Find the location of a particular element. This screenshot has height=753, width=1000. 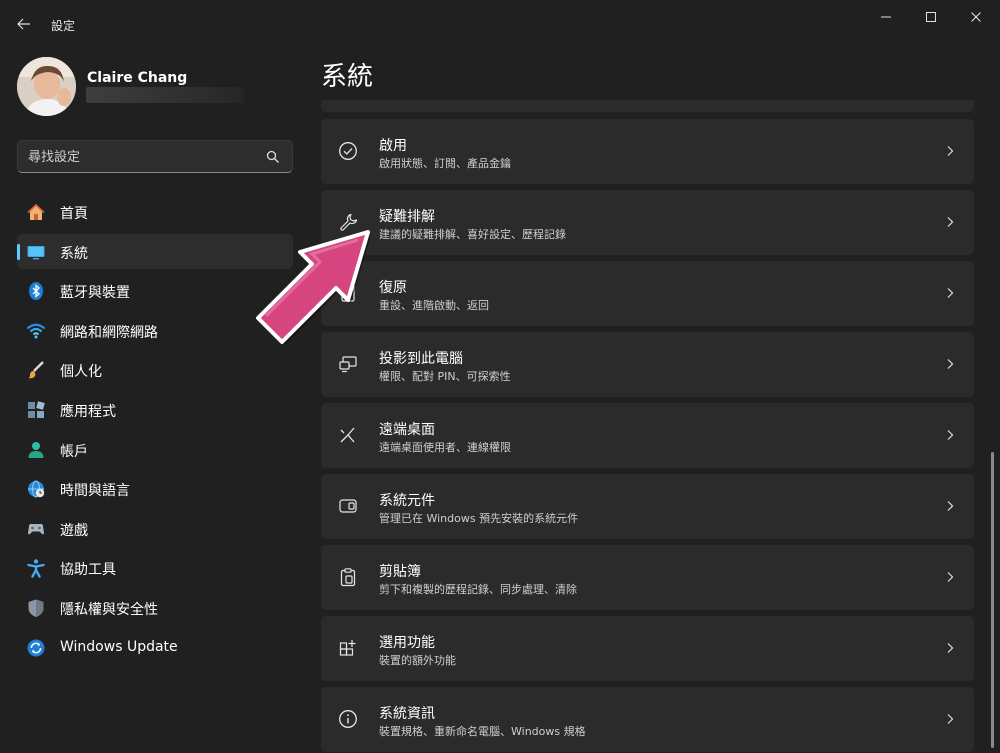

card-troubleshoot: 疑難排解 建議的疑難排解、喜好設定、歷程記錄 is located at coordinates (647, 222).